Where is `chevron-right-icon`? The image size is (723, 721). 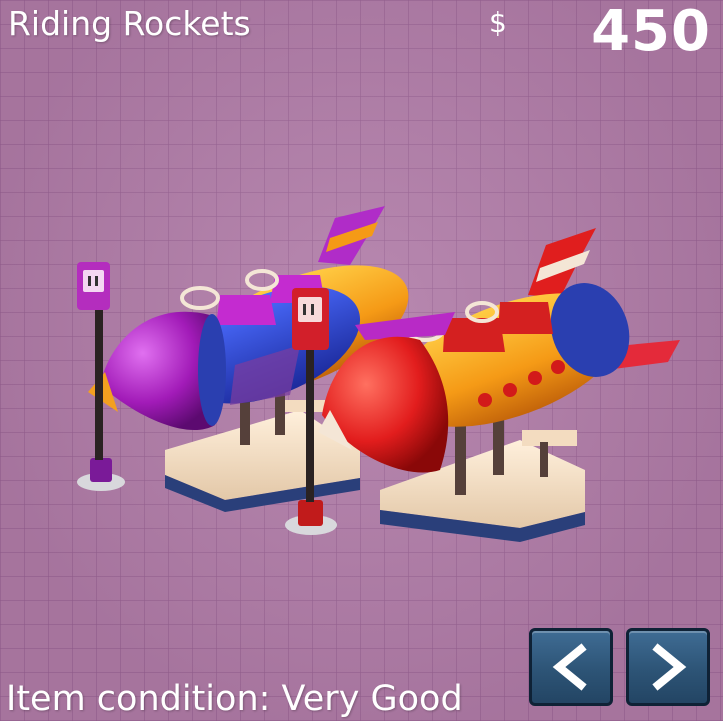
chevron-right-icon is located at coordinates (669, 667).